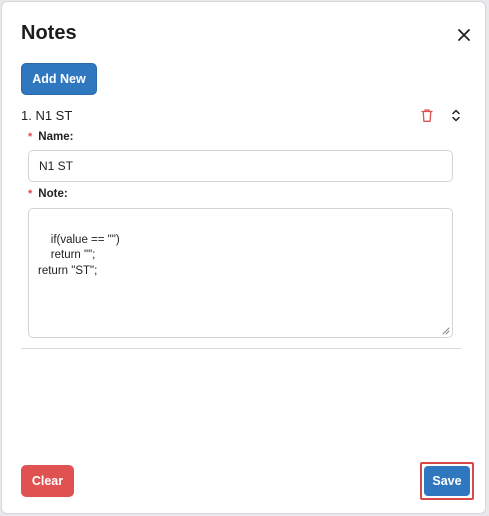 The image size is (489, 516). I want to click on save-button: Save, so click(447, 481).